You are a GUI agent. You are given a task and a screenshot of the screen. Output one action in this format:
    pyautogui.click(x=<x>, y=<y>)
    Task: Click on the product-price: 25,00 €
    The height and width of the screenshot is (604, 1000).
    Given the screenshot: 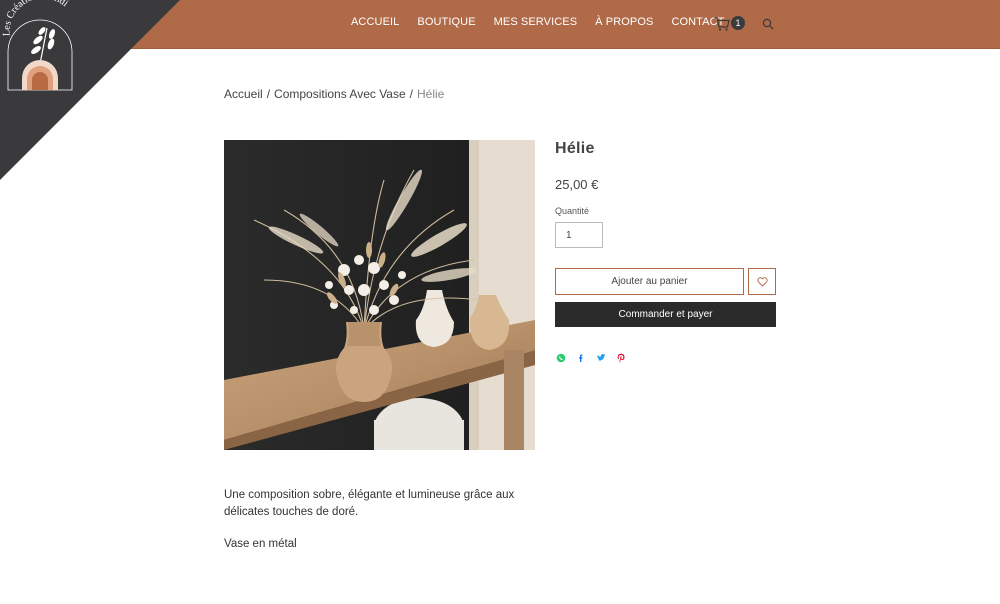 What is the action you would take?
    pyautogui.click(x=577, y=184)
    